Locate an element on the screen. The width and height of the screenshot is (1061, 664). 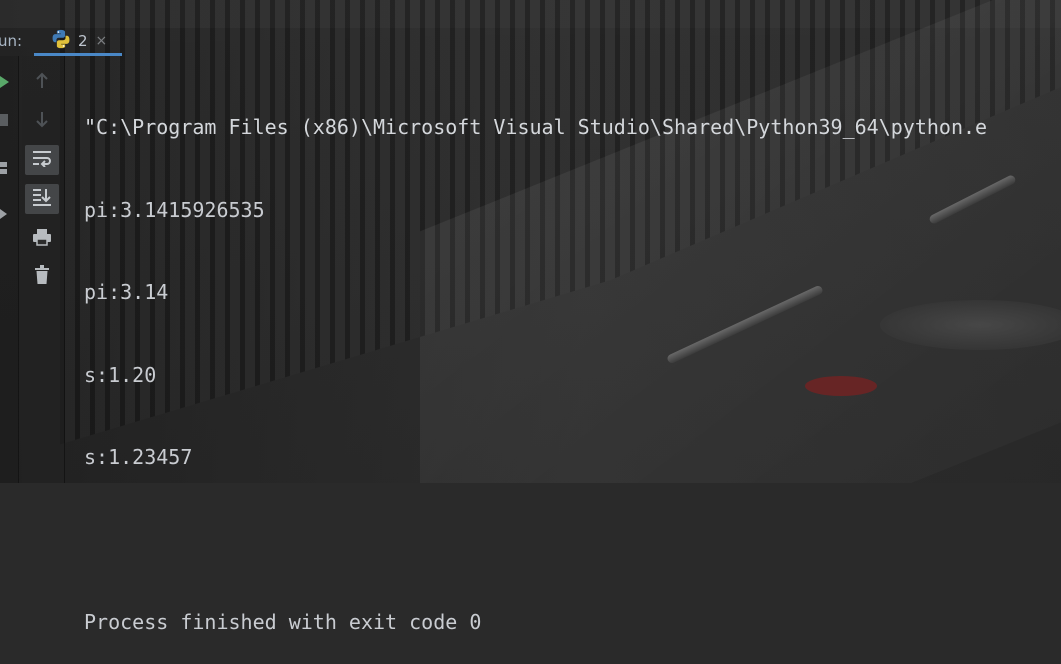
stop-icon is located at coordinates (5, 121).